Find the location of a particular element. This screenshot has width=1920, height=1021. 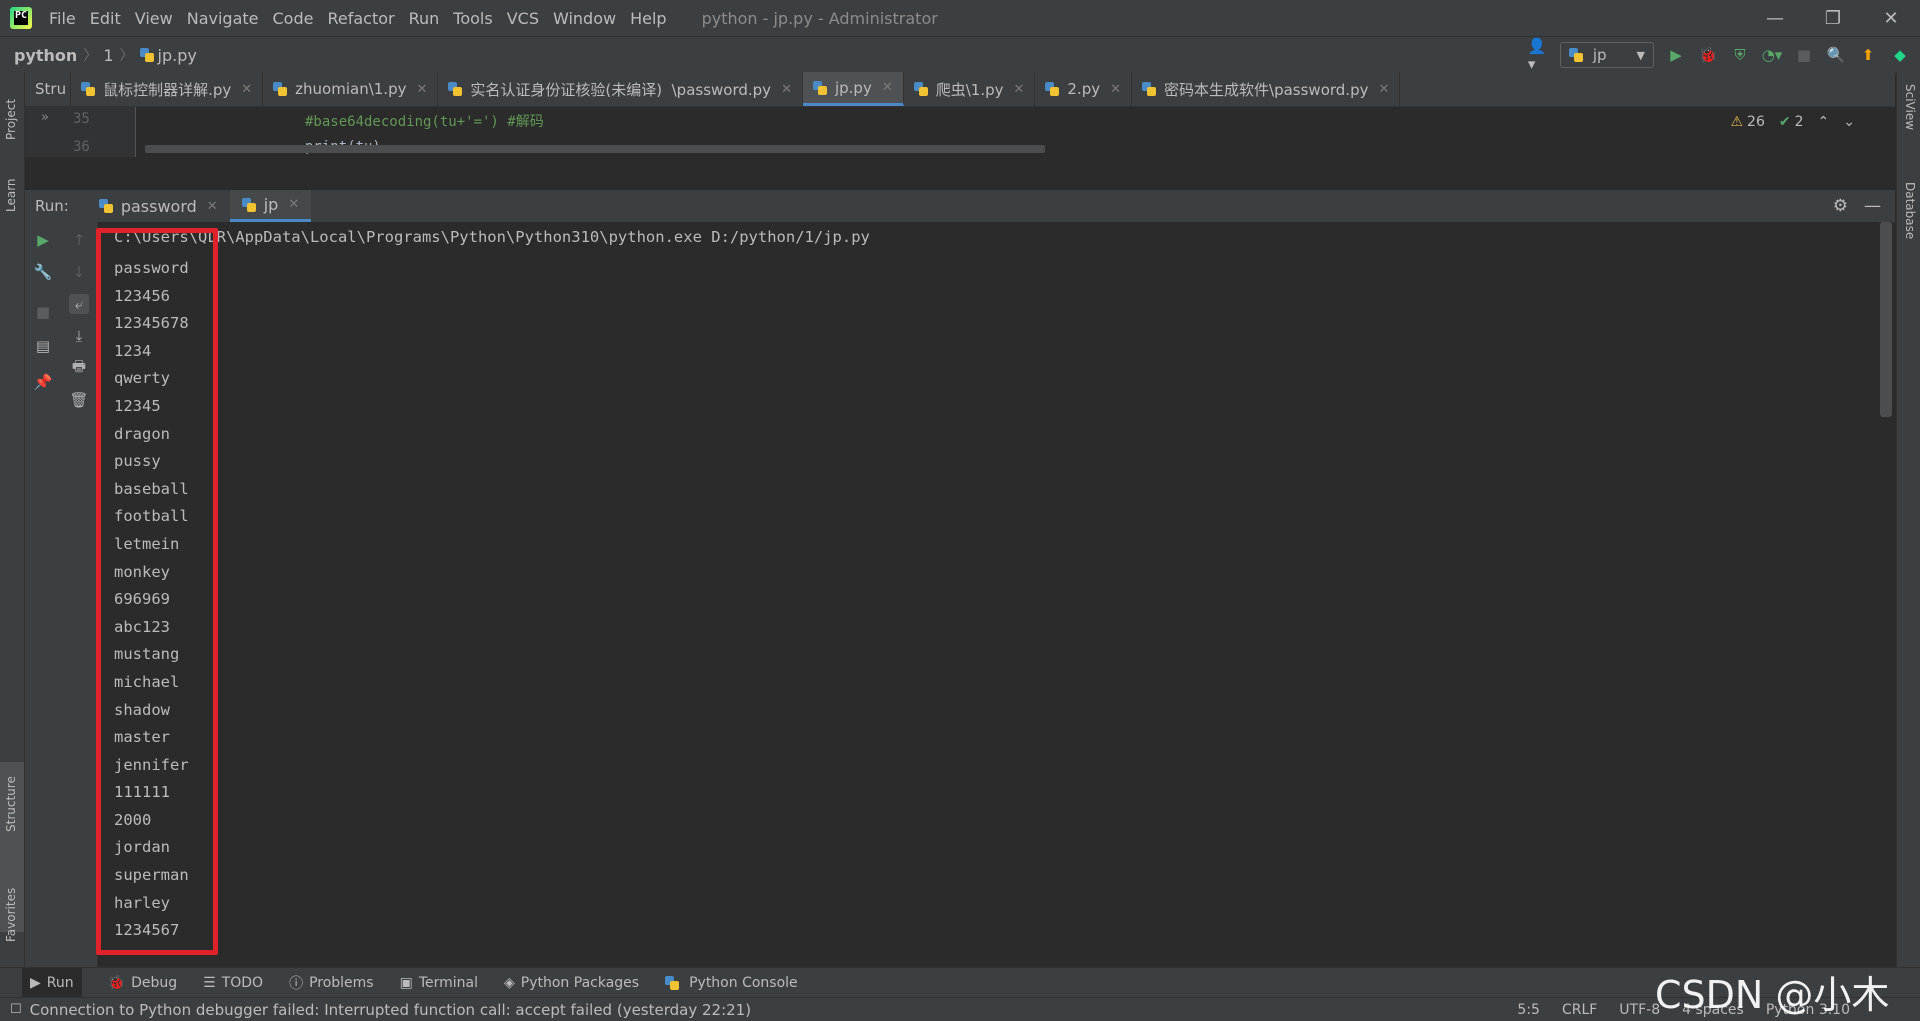

breadcrumb-file: jp.py is located at coordinates (177, 55).